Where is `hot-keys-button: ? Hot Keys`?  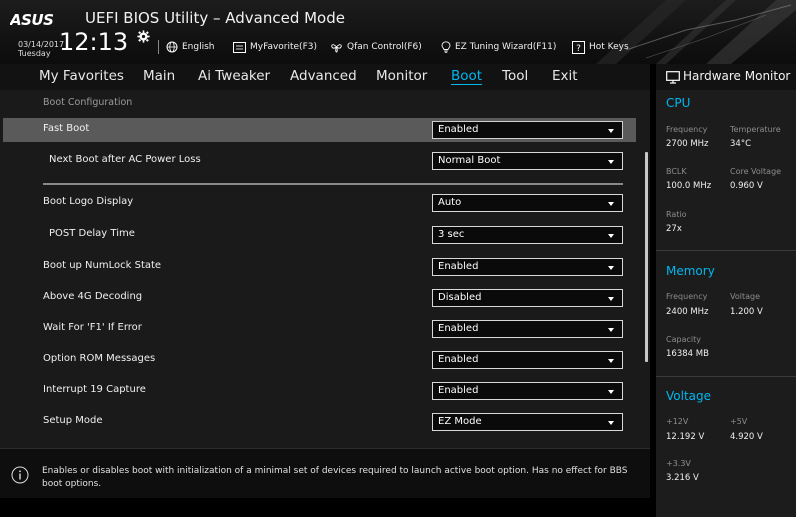
hot-keys-button: ? Hot Keys is located at coordinates (600, 47).